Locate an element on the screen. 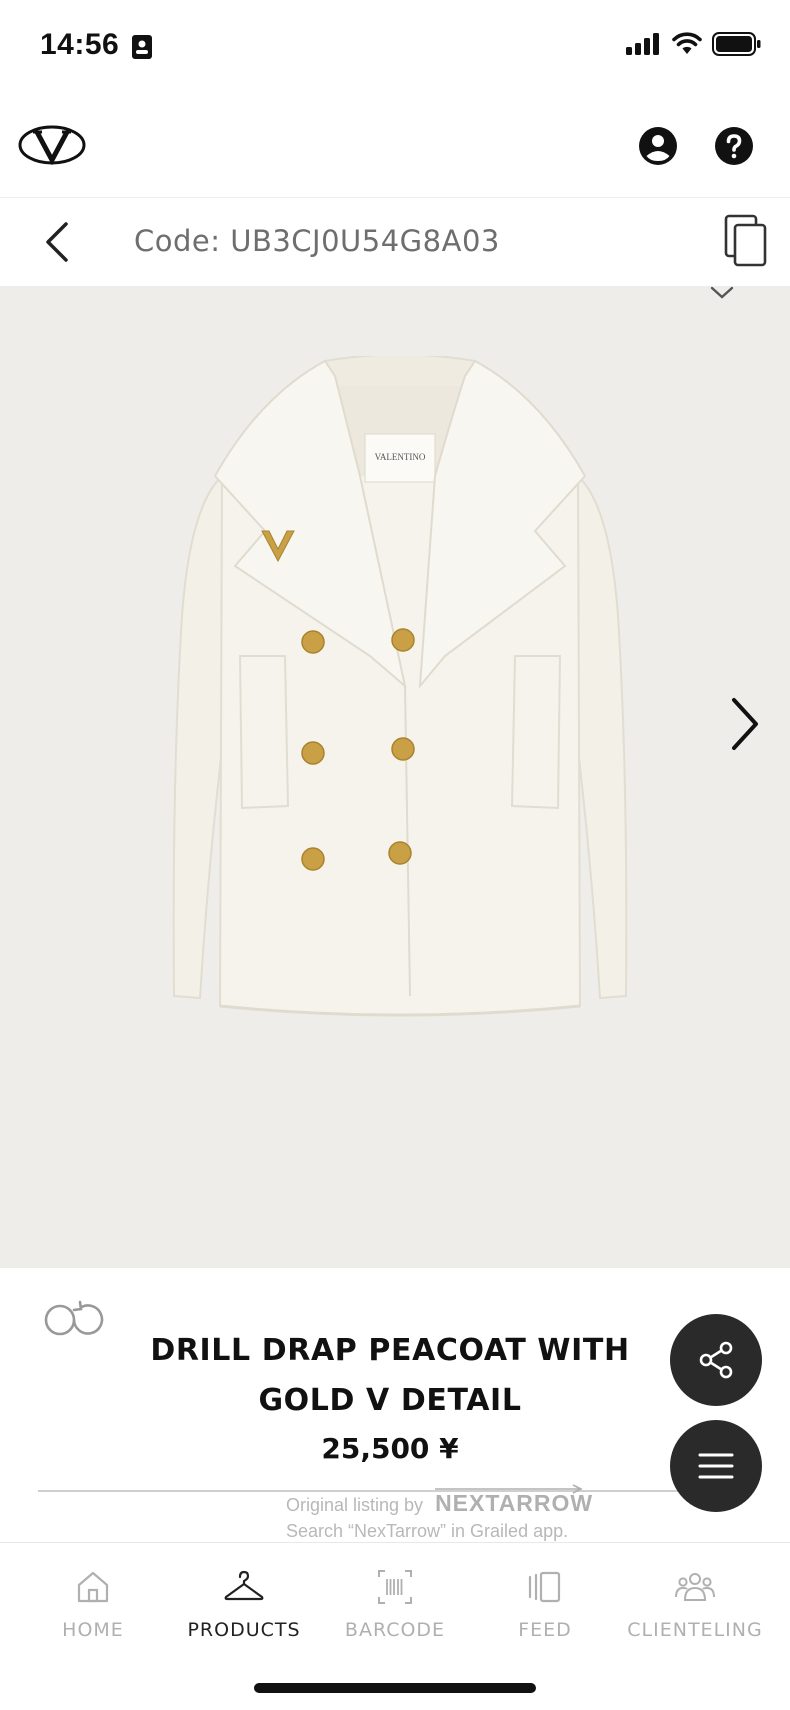  home-indicator is located at coordinates (395, 1688).